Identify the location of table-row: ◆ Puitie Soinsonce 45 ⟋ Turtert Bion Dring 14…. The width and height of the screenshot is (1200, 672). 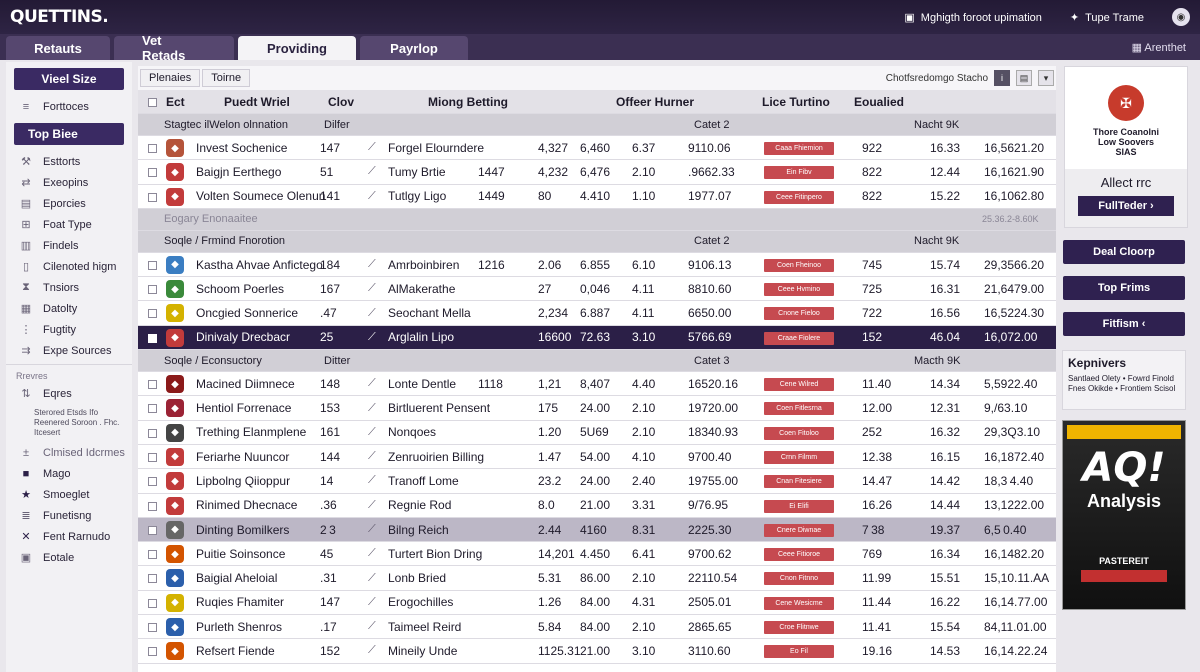
(597, 554).